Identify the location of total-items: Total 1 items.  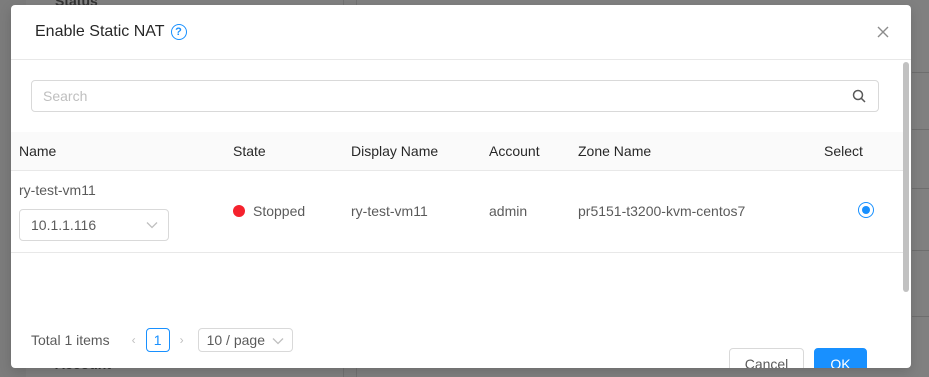
(70, 340).